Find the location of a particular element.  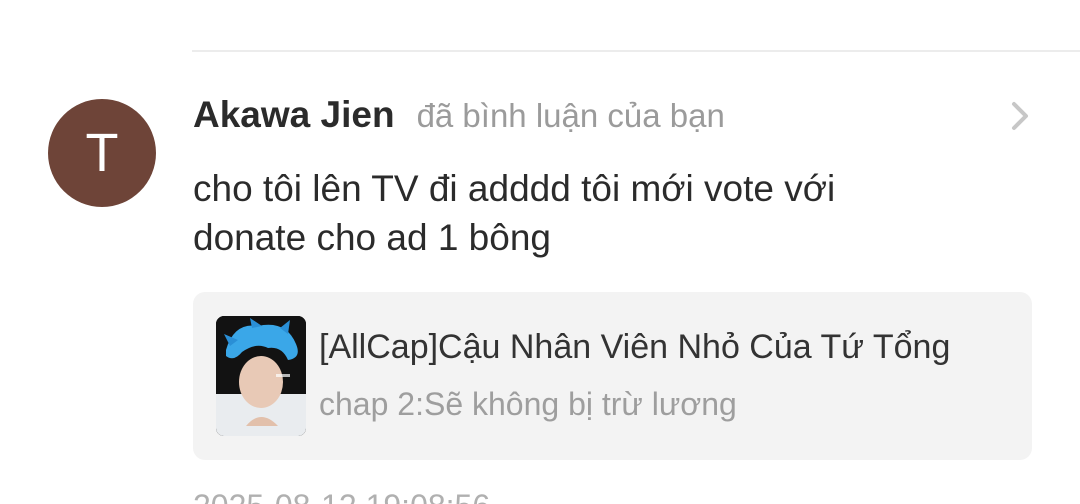

avatar-initial: T is located at coordinates (102, 153).